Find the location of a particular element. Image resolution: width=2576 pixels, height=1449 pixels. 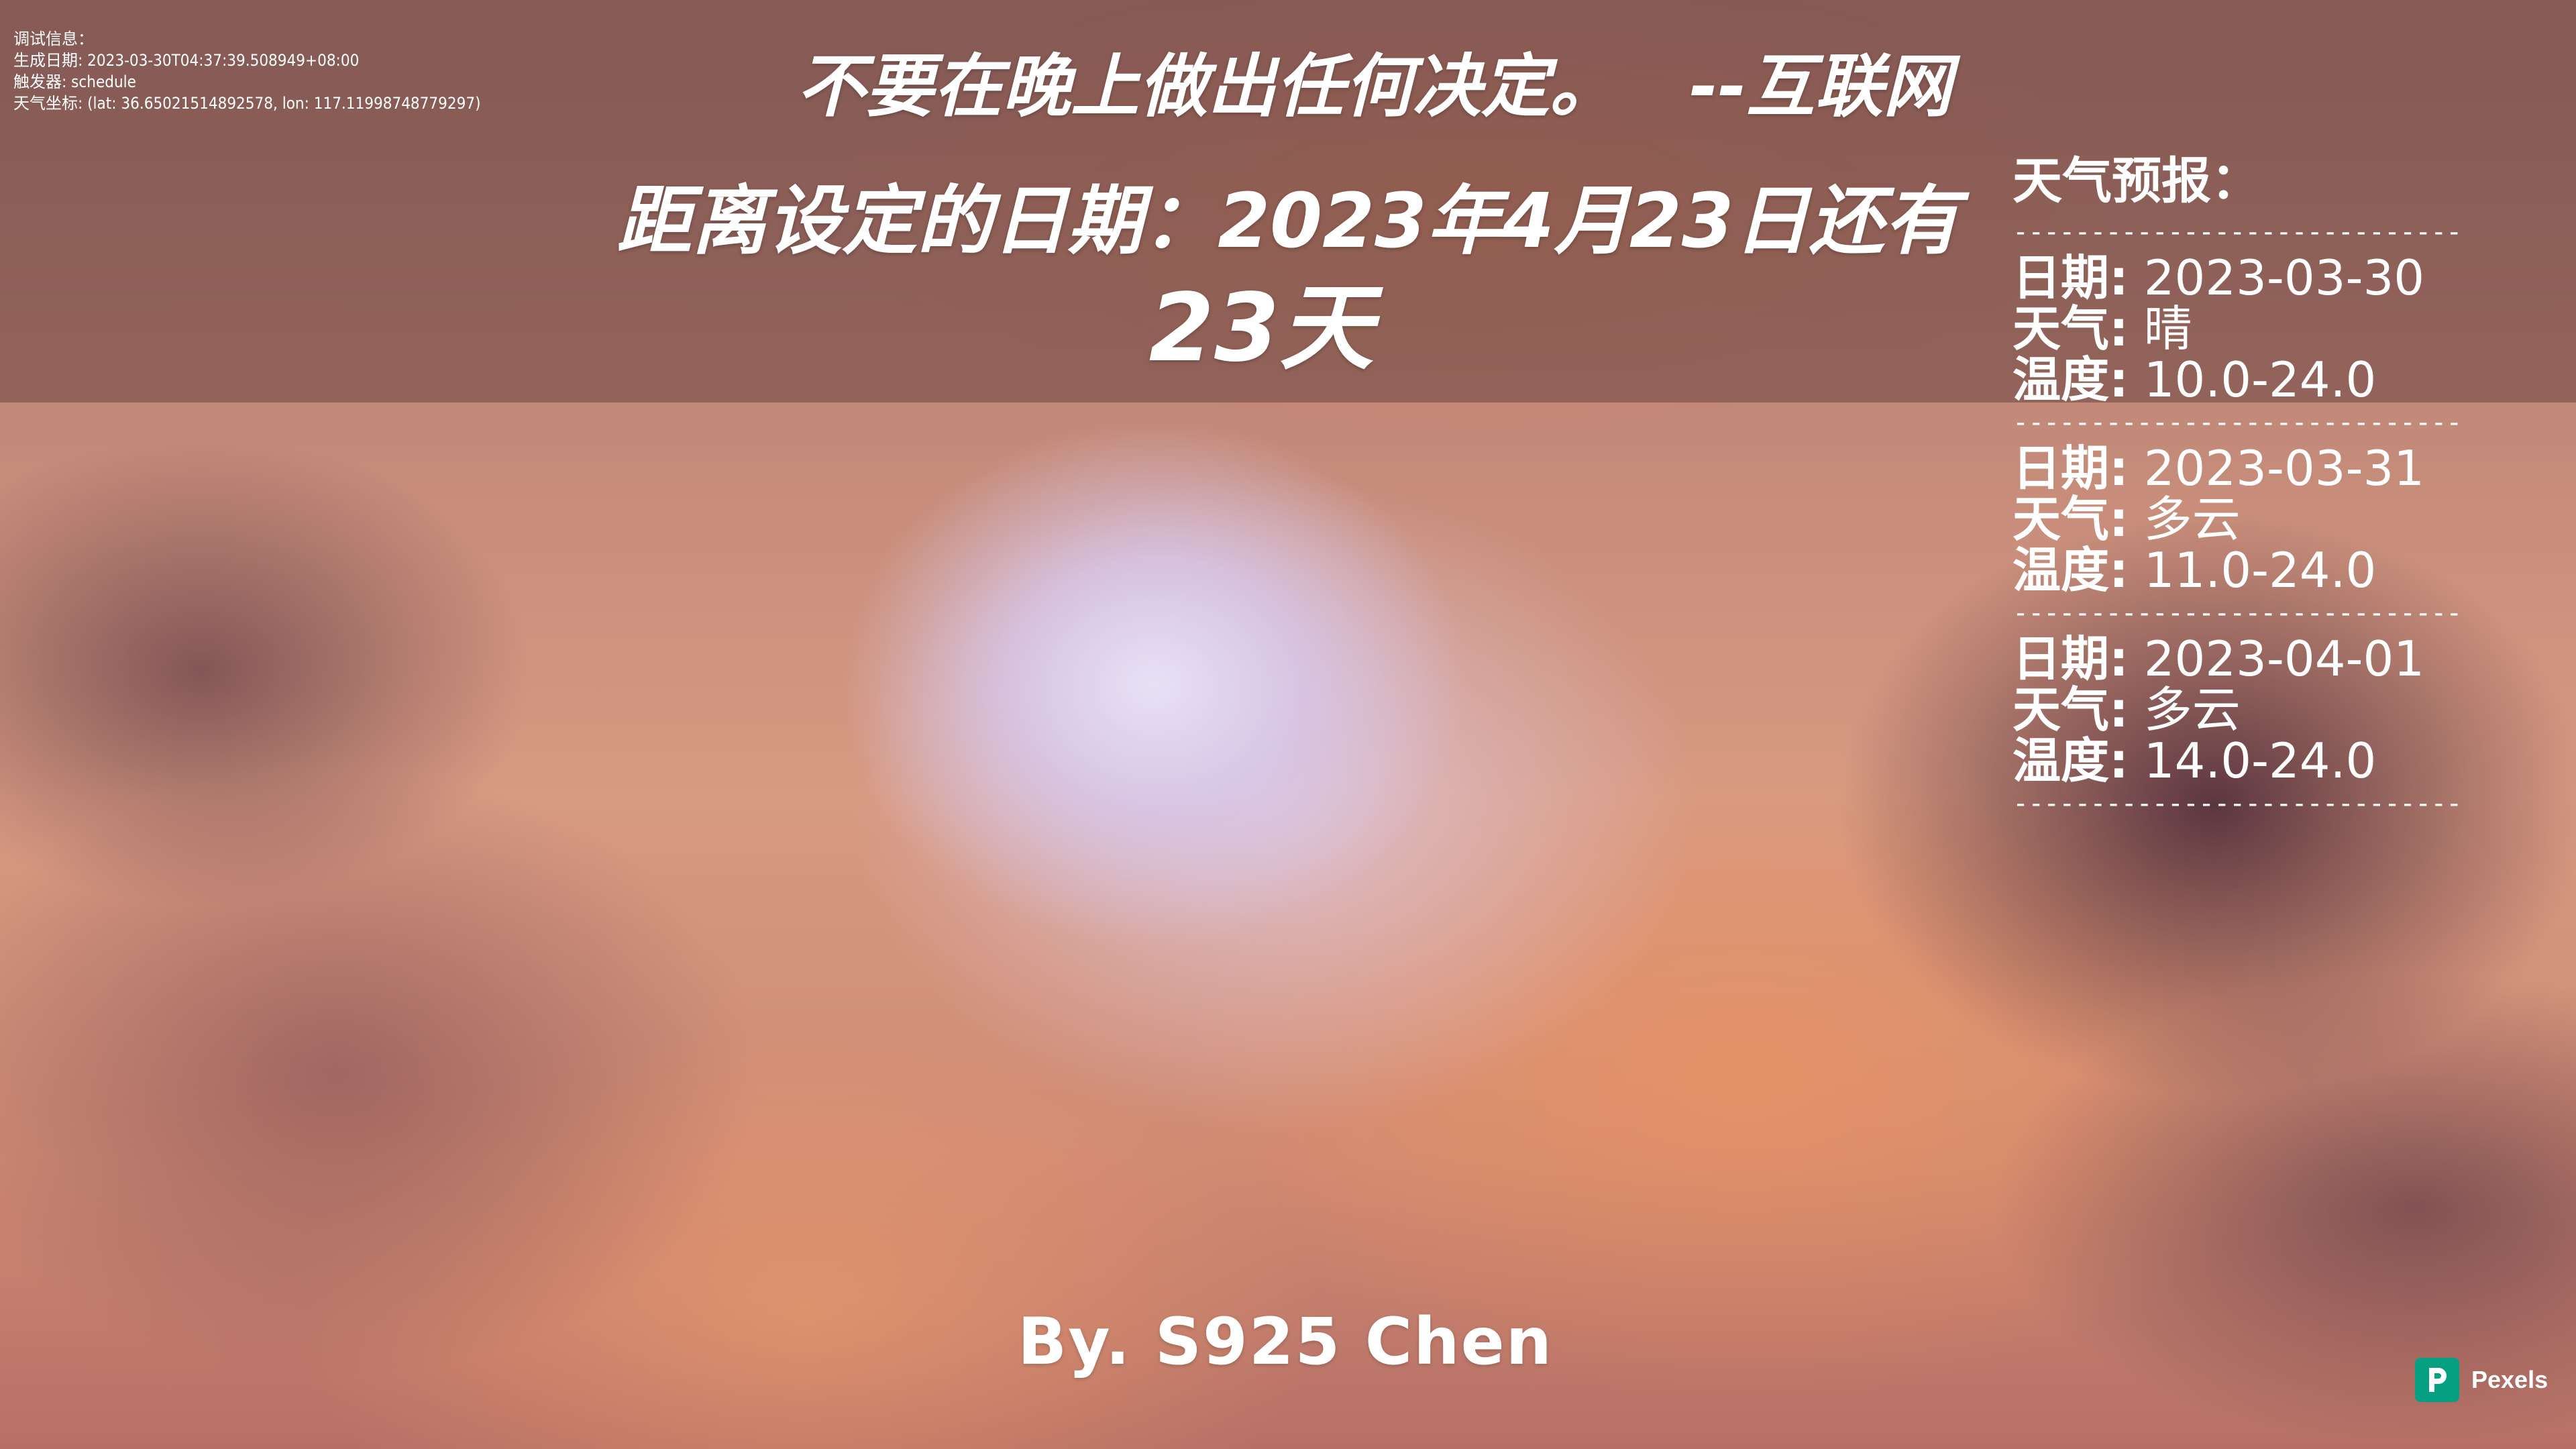

debug-generated-date: 生成日期: 2023-03-30T04:37:39.508949+08:00 is located at coordinates (186, 60).